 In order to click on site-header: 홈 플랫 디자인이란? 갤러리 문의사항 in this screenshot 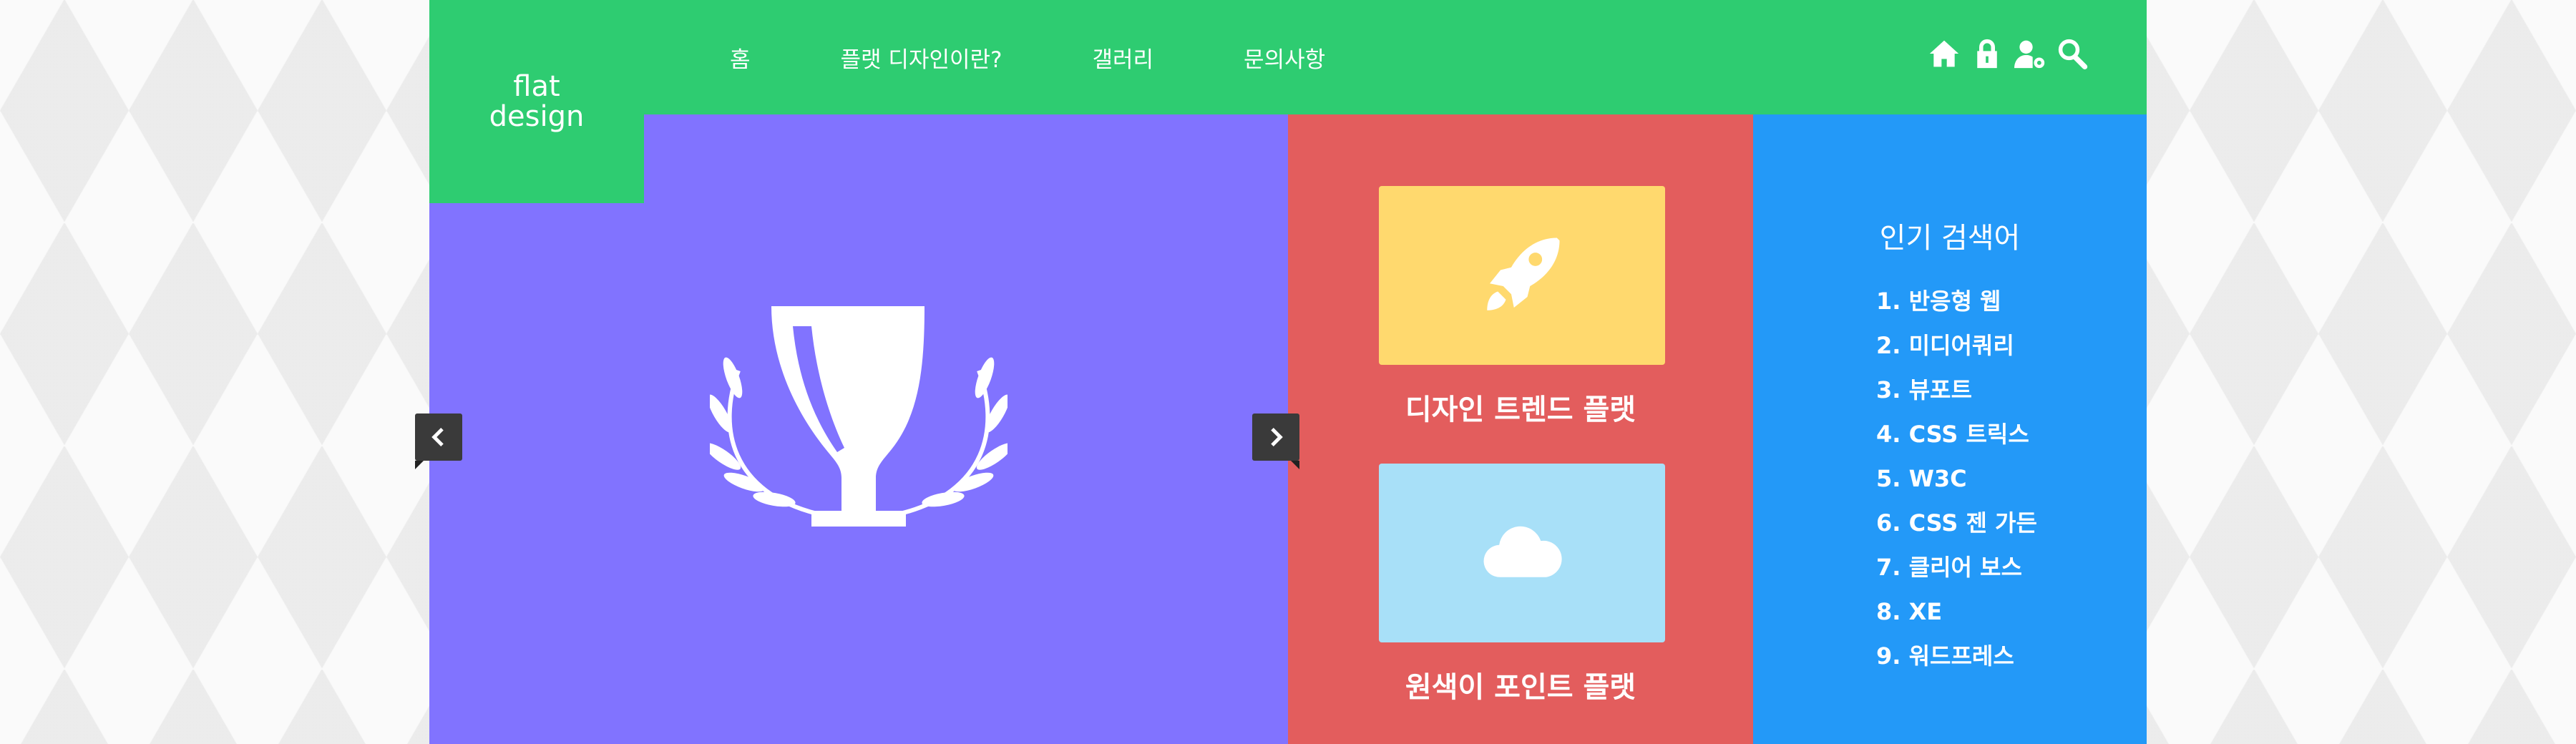, I will do `click(1288, 57)`.